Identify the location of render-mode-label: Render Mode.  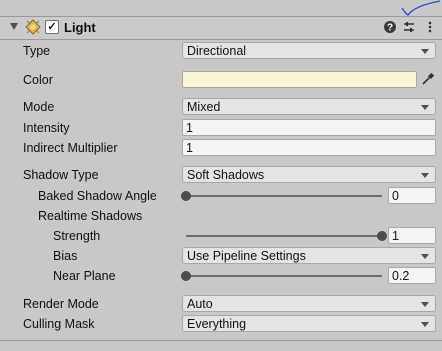
(61, 304).